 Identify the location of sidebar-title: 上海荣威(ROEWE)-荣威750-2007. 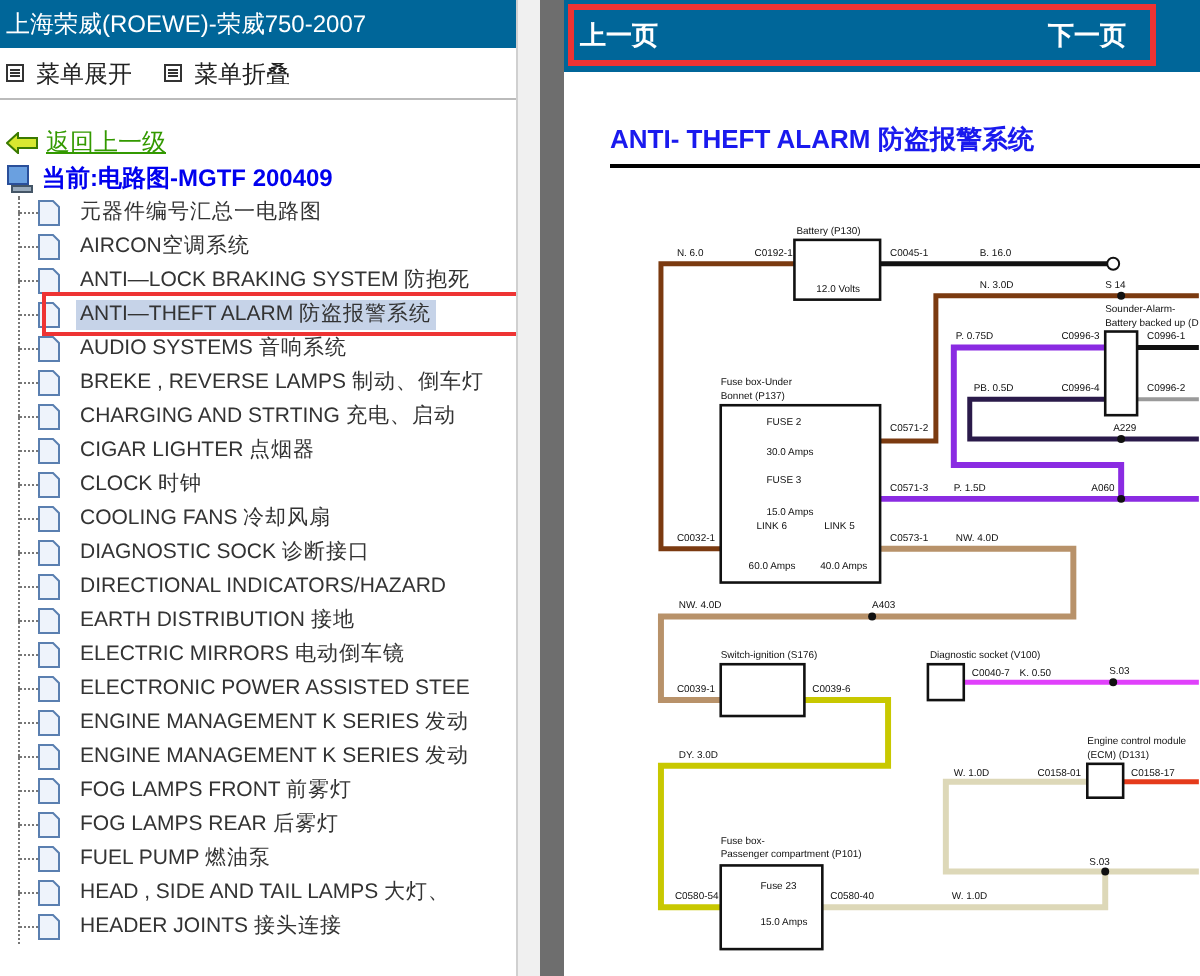
(258, 24).